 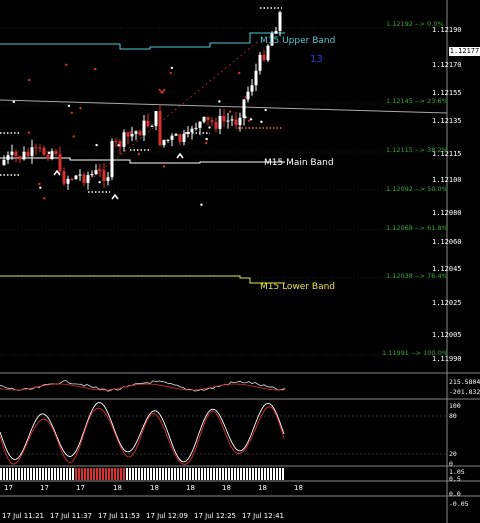 What do you see at coordinates (298, 287) in the screenshot?
I see `lower-band-label: M15 Lower Band` at bounding box center [298, 287].